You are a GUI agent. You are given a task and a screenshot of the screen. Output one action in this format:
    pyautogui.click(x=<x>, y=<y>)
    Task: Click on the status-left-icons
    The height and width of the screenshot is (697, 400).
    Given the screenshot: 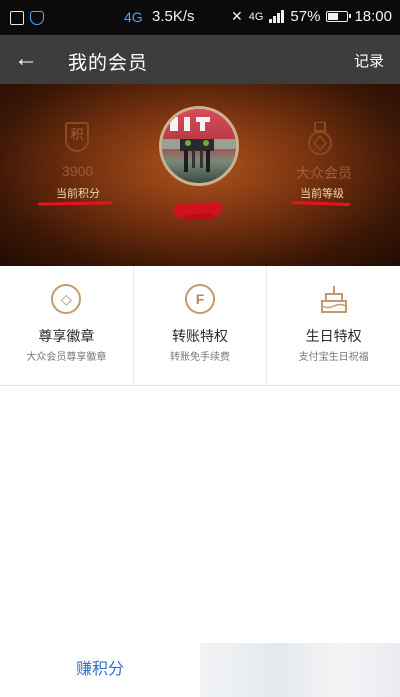 What is the action you would take?
    pyautogui.click(x=22, y=17)
    